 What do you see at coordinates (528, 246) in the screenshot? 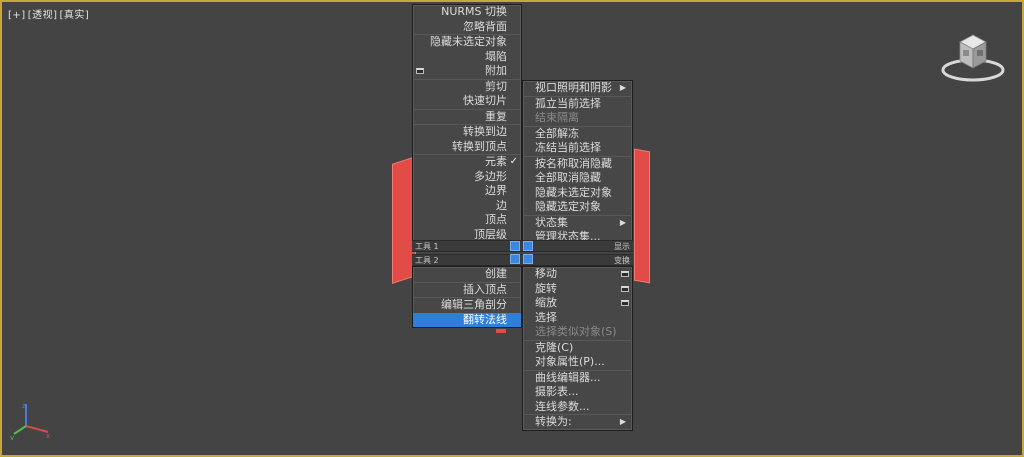
I see `quad-selector-top-right` at bounding box center [528, 246].